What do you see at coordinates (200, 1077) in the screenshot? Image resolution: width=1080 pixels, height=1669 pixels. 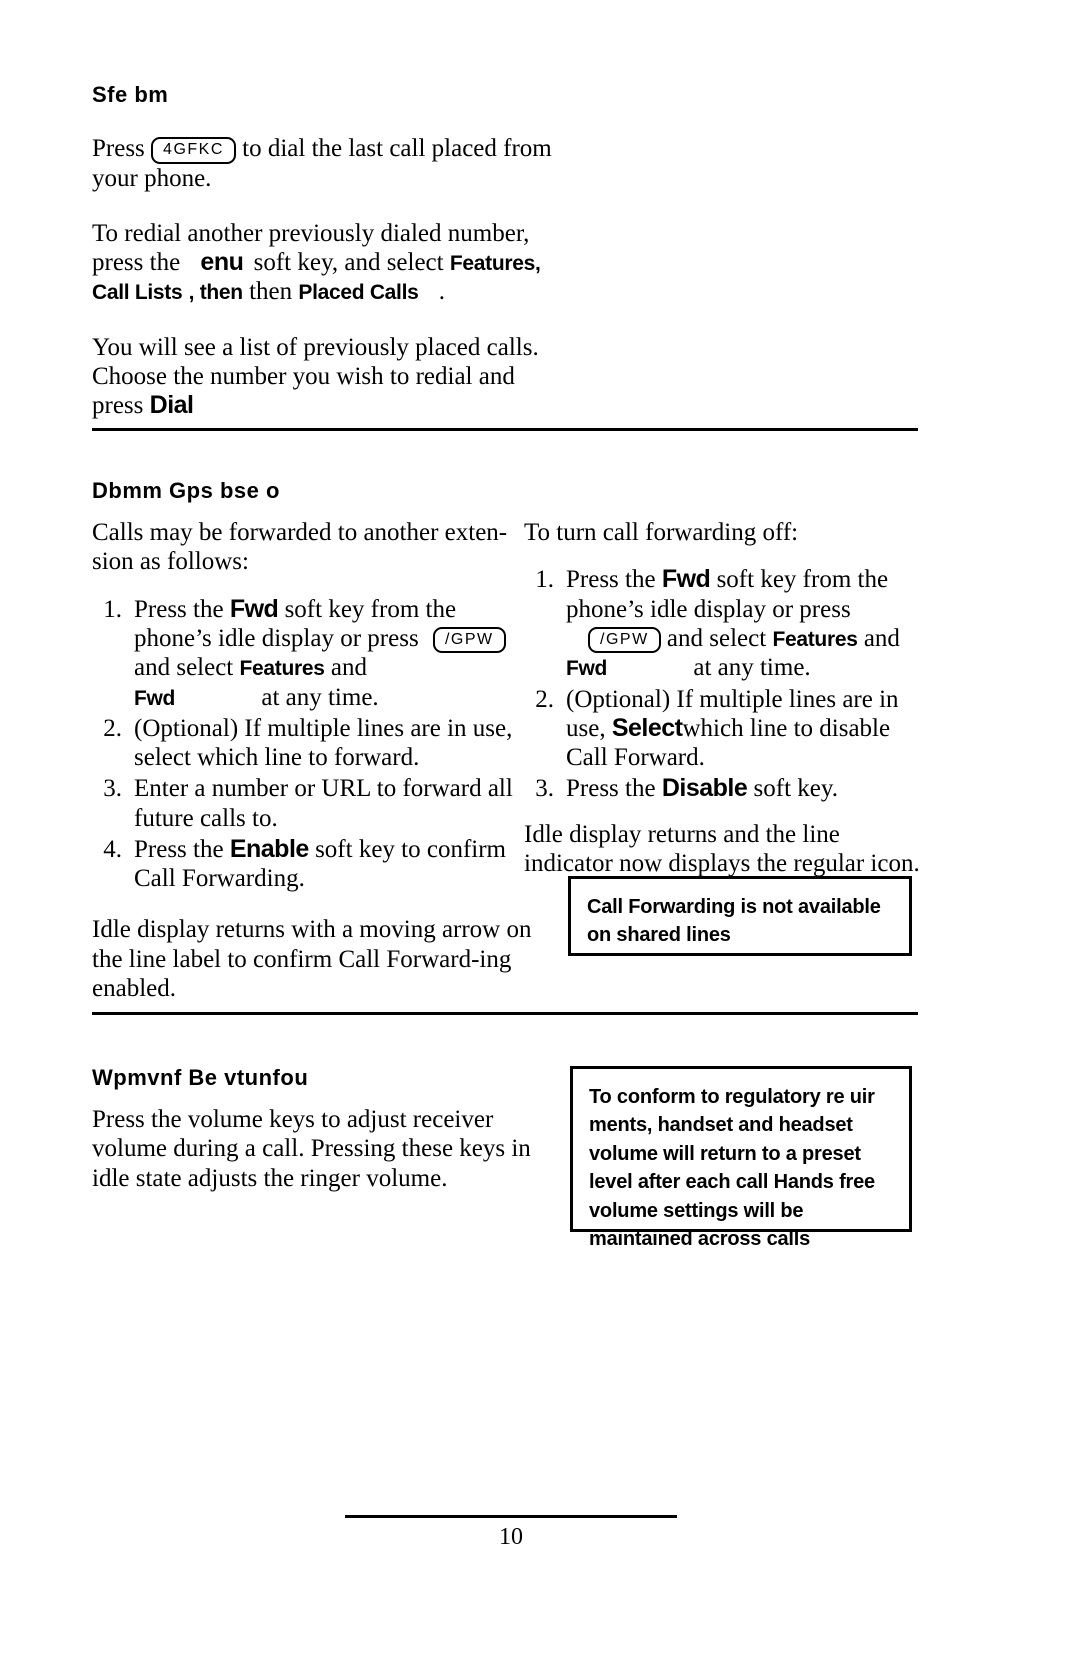 I see `volume-heading: Wpmvnf Be vtunfou` at bounding box center [200, 1077].